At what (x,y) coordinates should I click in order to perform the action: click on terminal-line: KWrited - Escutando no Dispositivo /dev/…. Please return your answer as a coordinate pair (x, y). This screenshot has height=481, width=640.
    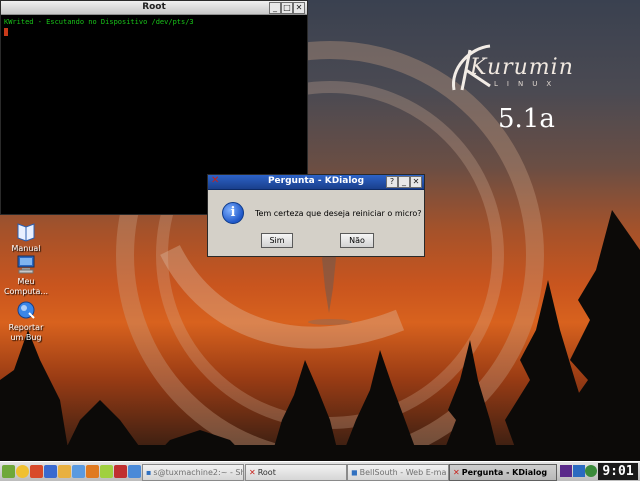
    Looking at the image, I should click on (99, 22).